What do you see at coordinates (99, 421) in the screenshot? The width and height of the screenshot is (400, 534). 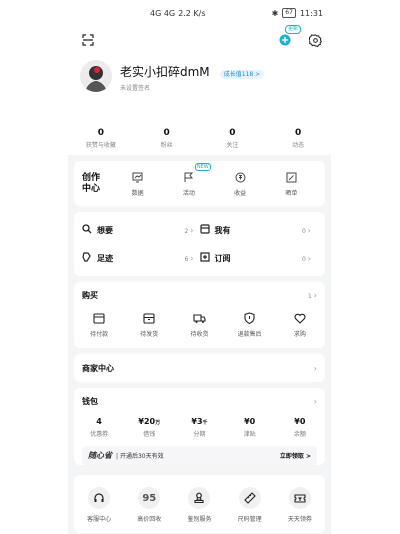 I see `wallet-value: 4` at bounding box center [99, 421].